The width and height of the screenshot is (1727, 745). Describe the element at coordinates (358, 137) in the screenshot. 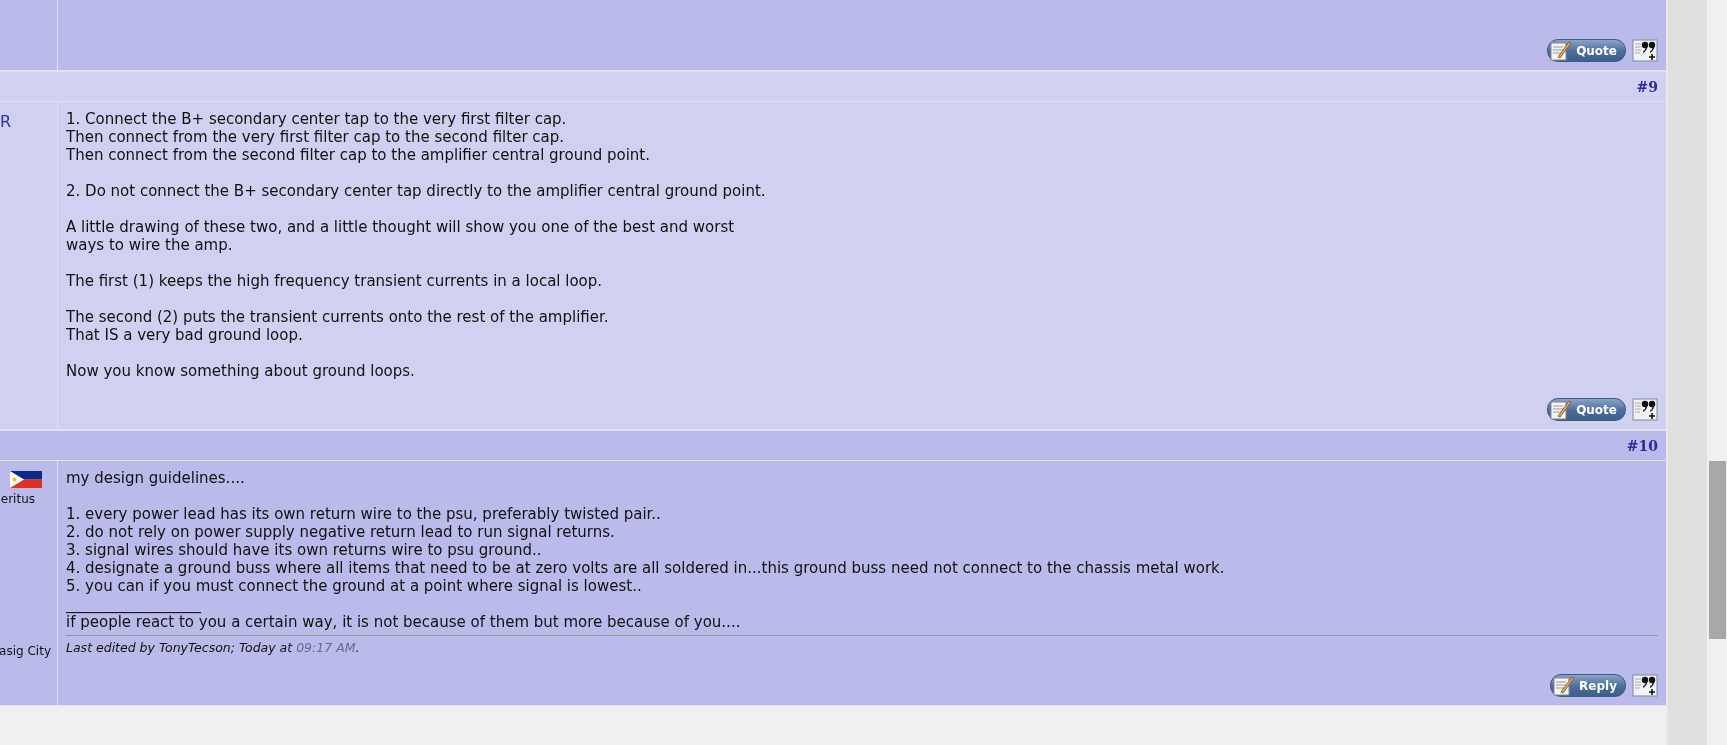

I see `post-text: 1. Connect the B+ secondary center tap to the very first filter cap. Then connect from the very first filter cap to the second filter cap. Then connect from the second filter cap to the amplifier central ground point.` at that location.